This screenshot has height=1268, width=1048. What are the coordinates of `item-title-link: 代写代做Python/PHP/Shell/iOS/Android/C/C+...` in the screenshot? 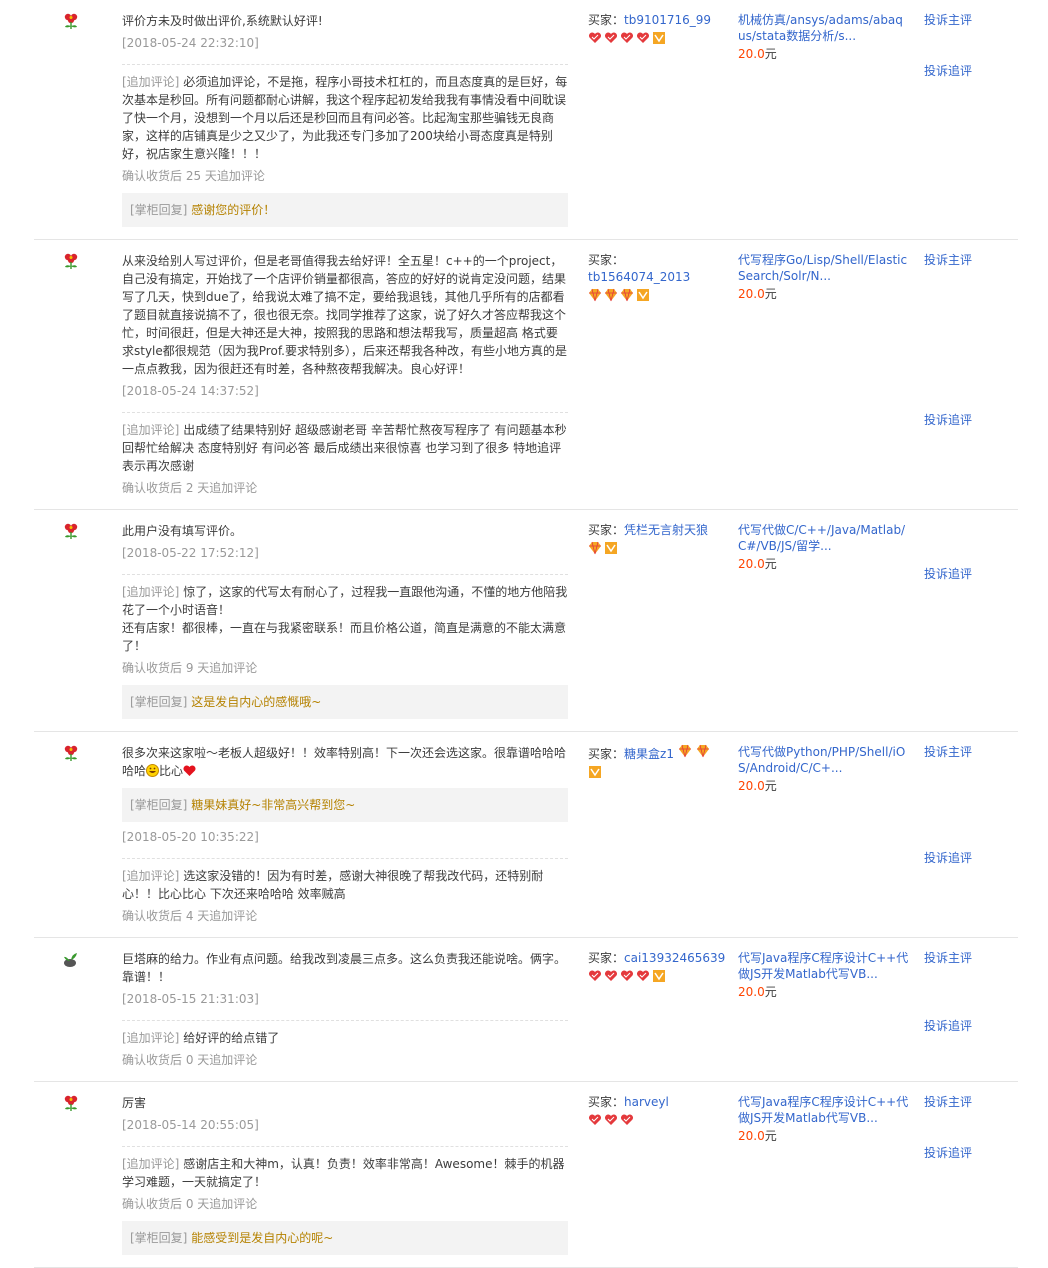 It's located at (821, 760).